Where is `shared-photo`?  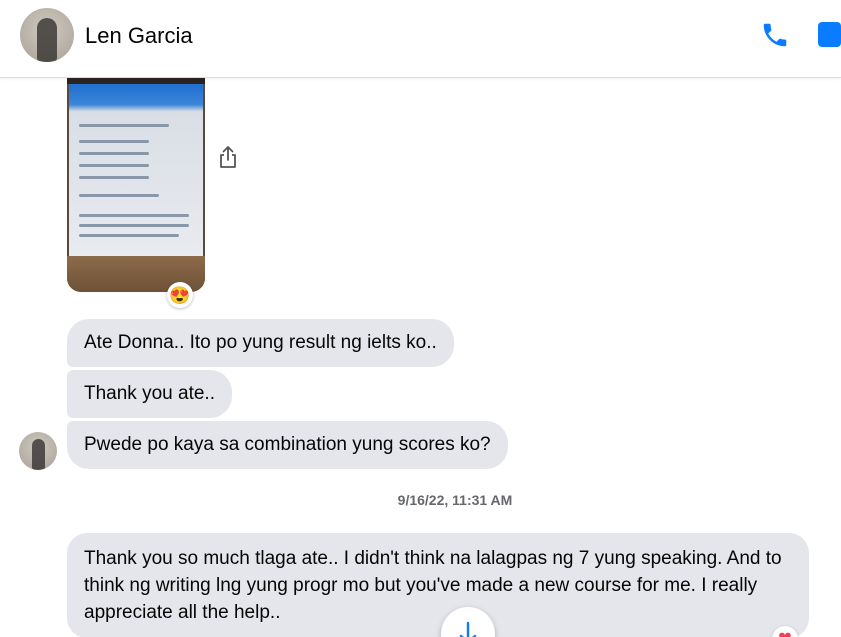 shared-photo is located at coordinates (136, 185).